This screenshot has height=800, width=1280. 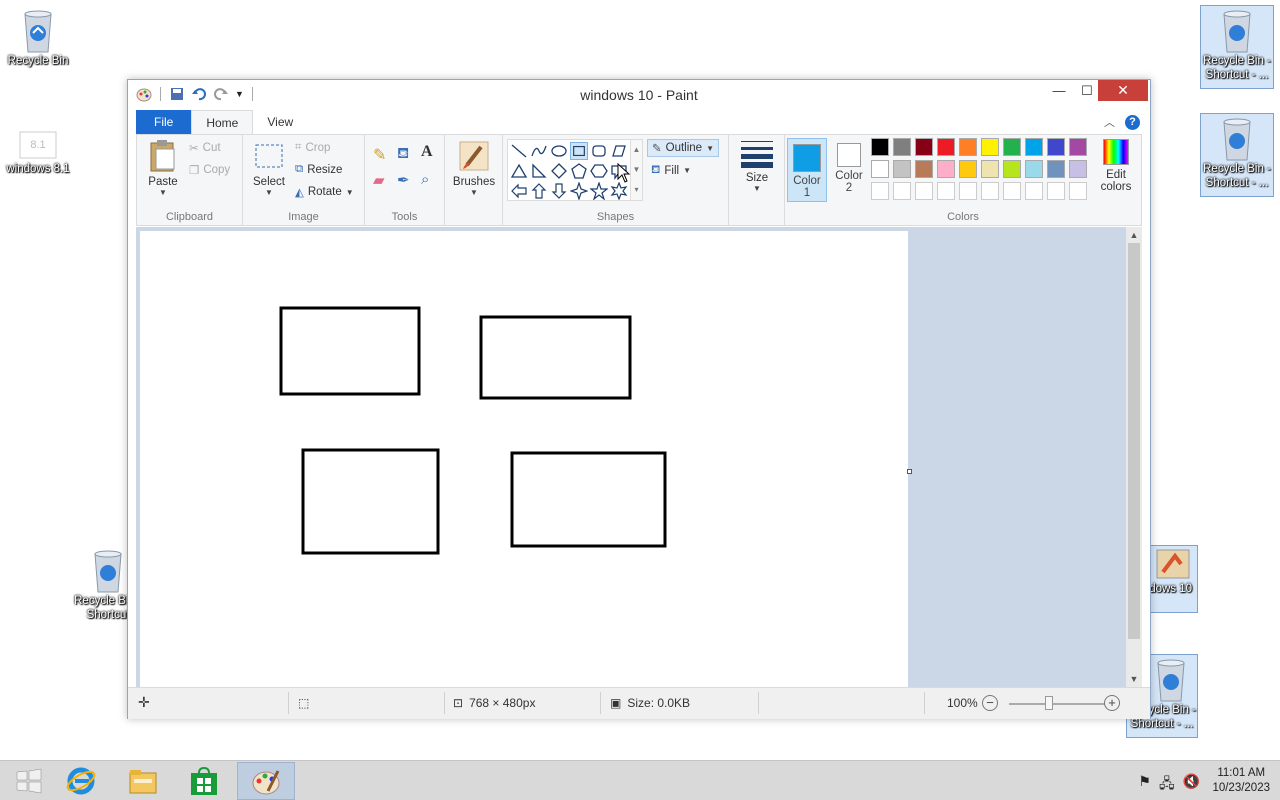 What do you see at coordinates (209, 170) in the screenshot?
I see `copy-button: ❐ Copy` at bounding box center [209, 170].